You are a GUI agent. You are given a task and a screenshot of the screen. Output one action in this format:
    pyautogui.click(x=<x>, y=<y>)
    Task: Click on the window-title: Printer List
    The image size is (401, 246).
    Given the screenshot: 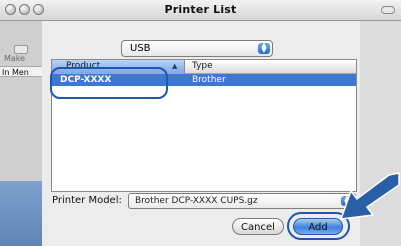 What is the action you would take?
    pyautogui.click(x=200, y=9)
    